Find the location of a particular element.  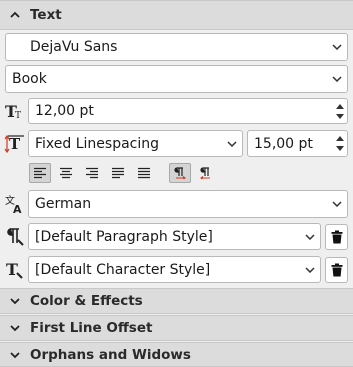

section-first-line-offset-label: First Line Offset is located at coordinates (91, 328).